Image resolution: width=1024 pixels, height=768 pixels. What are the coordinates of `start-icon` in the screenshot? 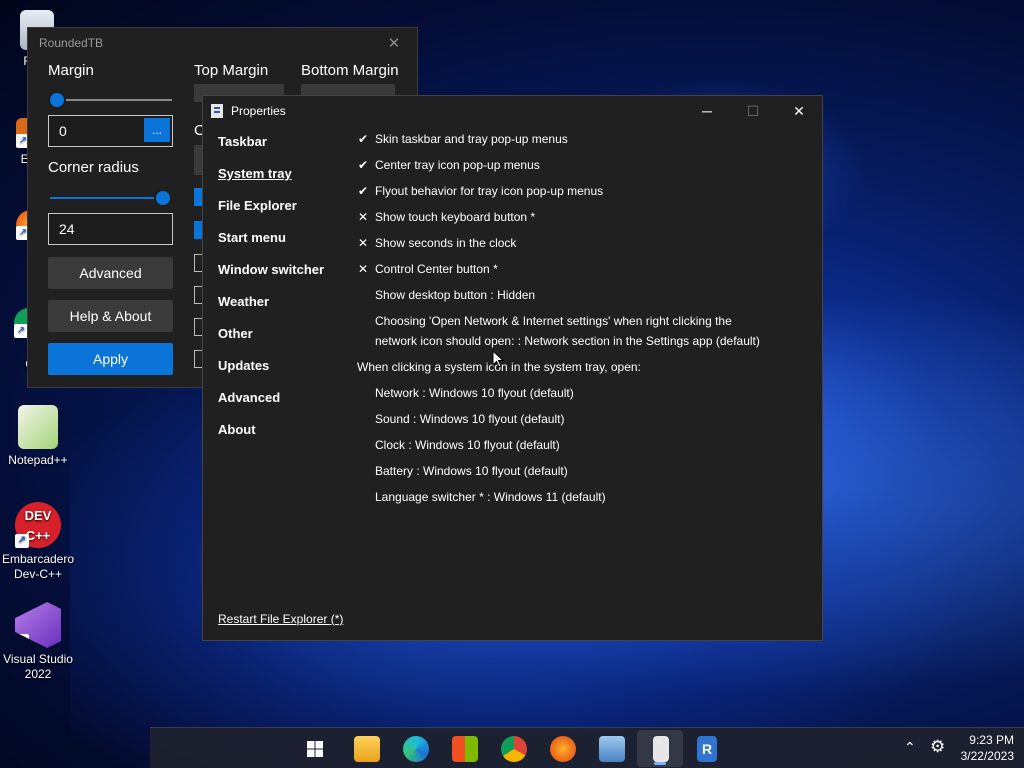 It's located at (315, 749).